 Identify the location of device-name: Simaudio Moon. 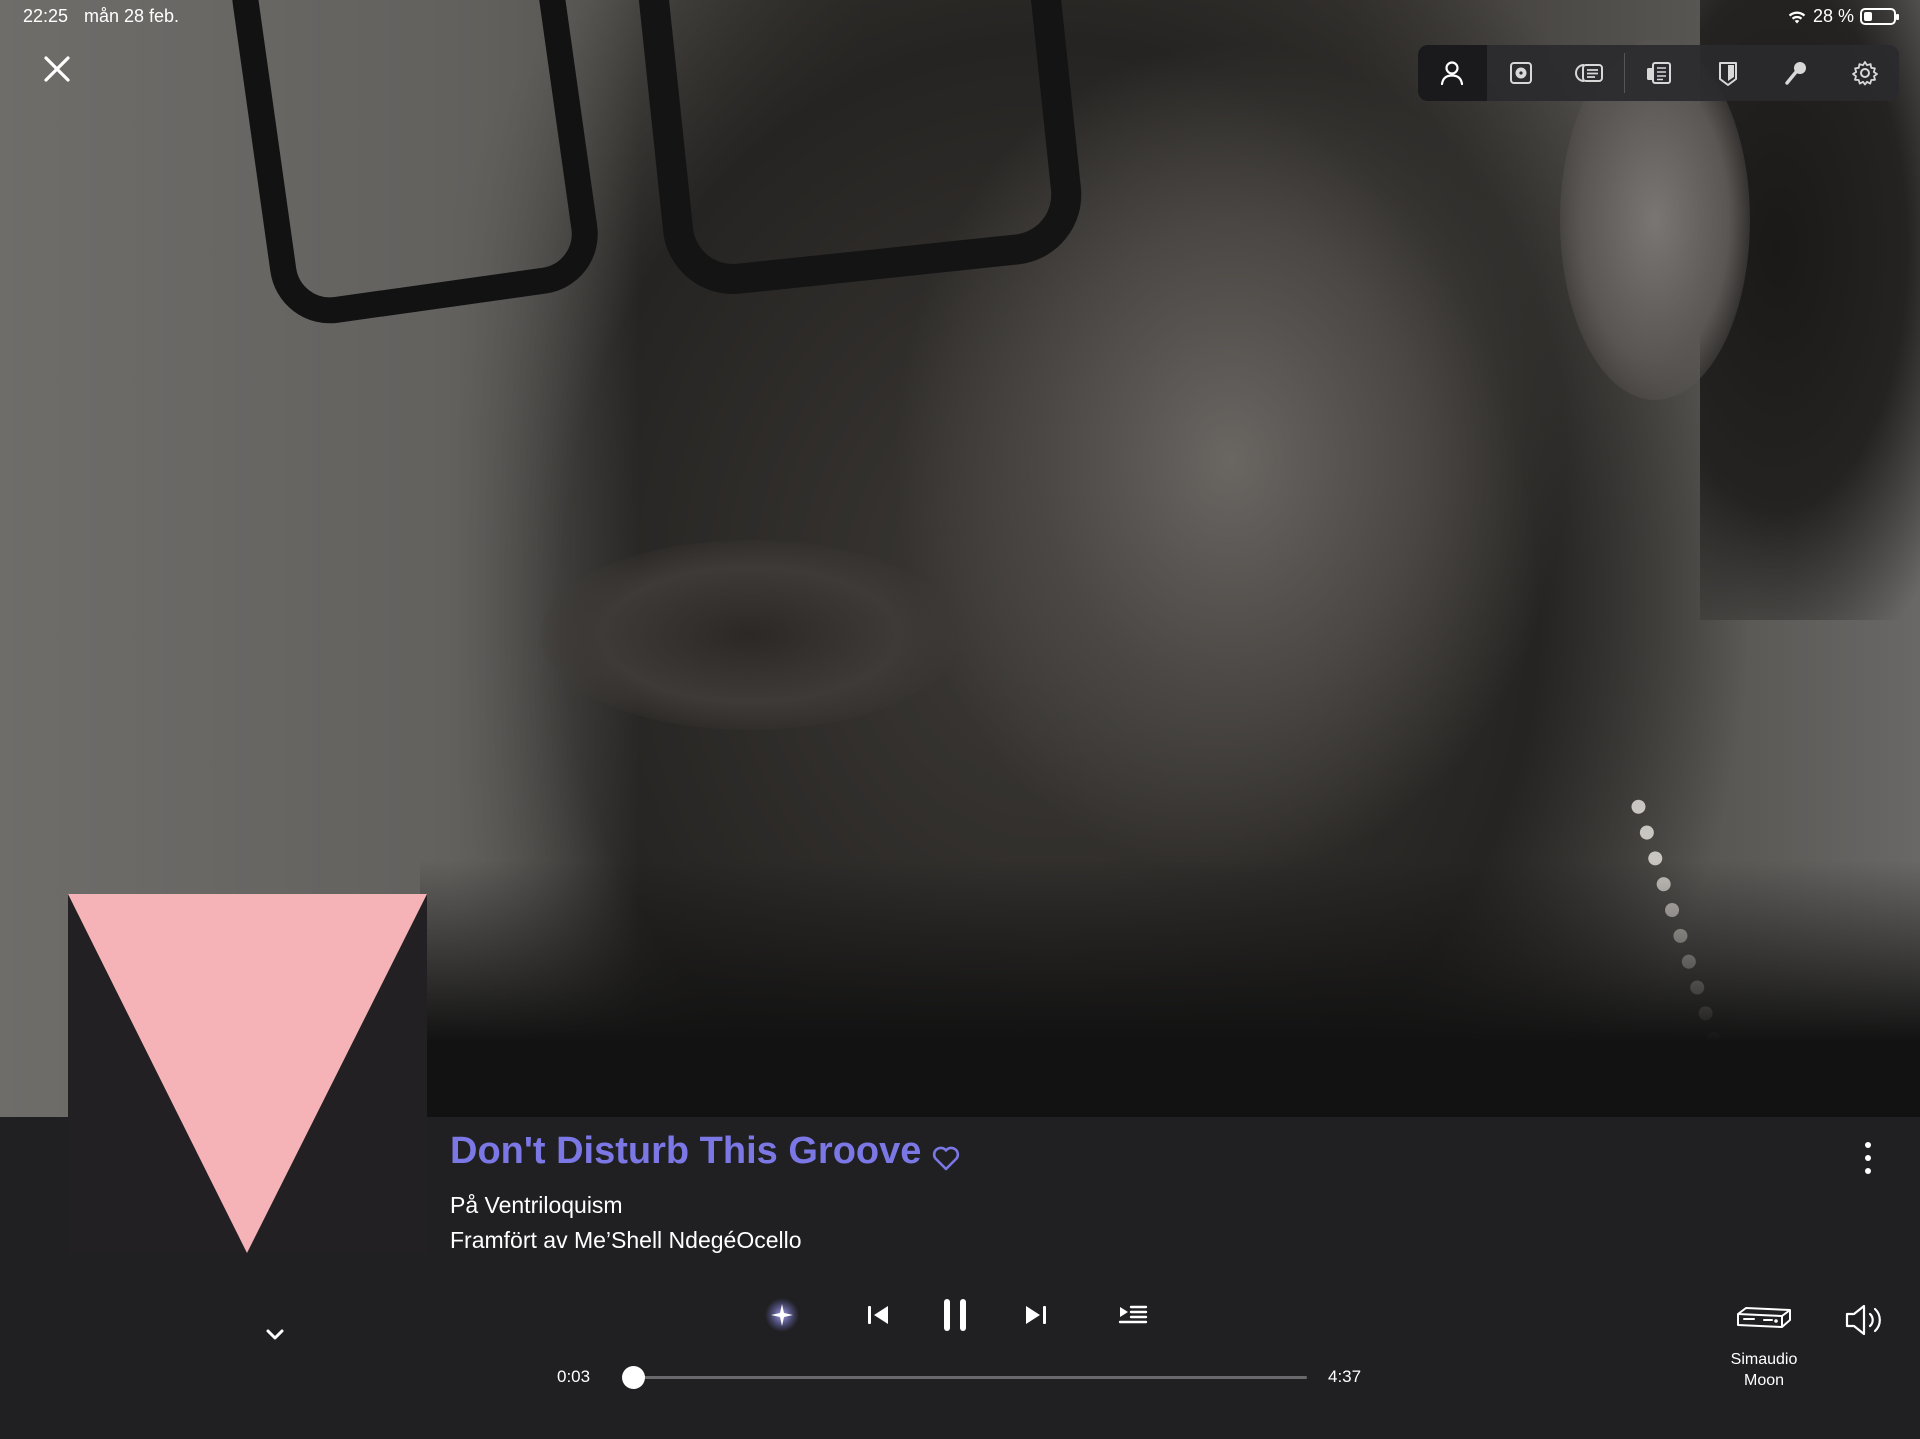
(1764, 1370).